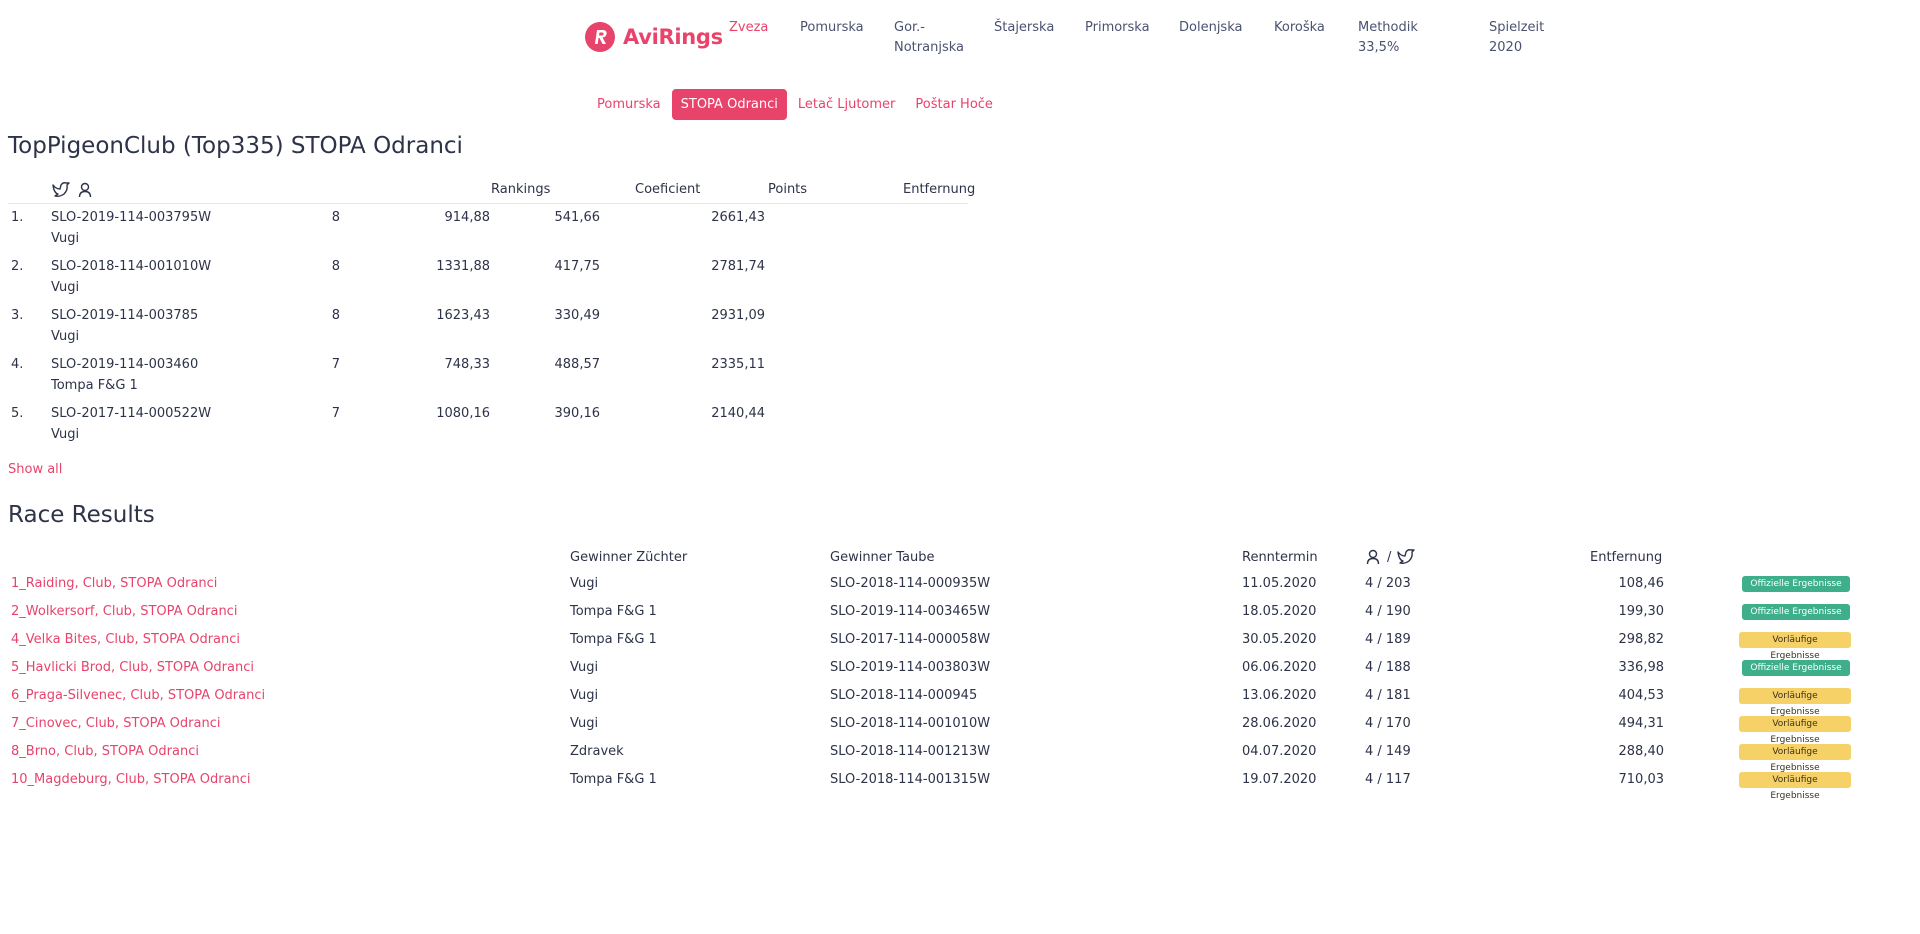 This screenshot has height=934, width=1920. Describe the element at coordinates (1280, 557) in the screenshot. I see `col-race-date: Renntermin` at that location.